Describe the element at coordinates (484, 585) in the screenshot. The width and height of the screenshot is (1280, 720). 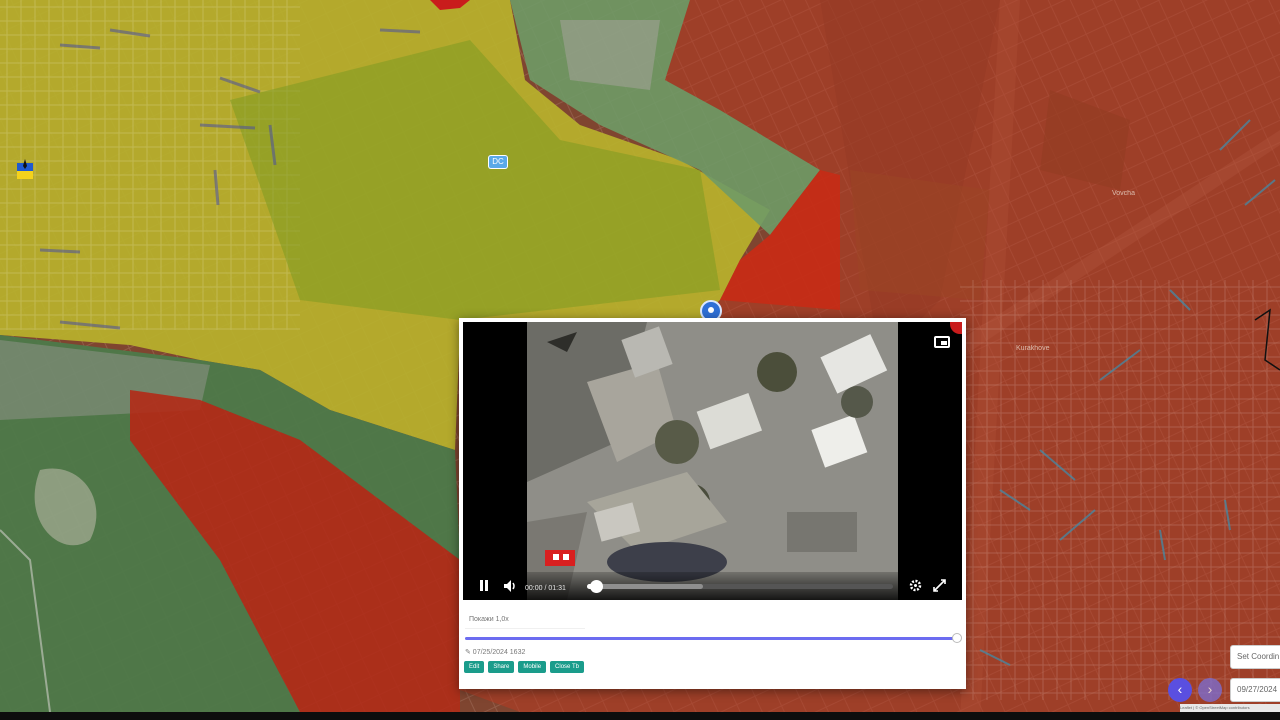
I see `pause-icon` at that location.